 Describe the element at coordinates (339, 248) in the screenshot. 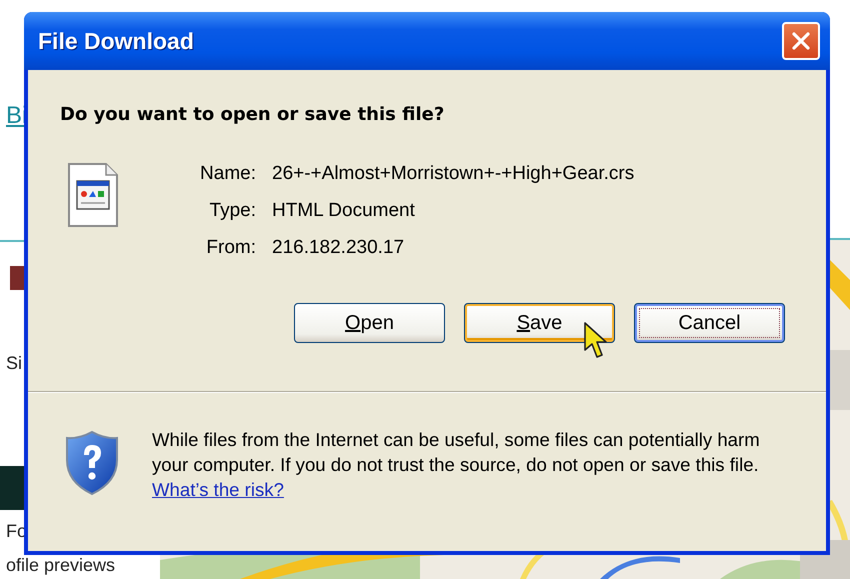

I see `field-value: 216.182.230.17` at that location.